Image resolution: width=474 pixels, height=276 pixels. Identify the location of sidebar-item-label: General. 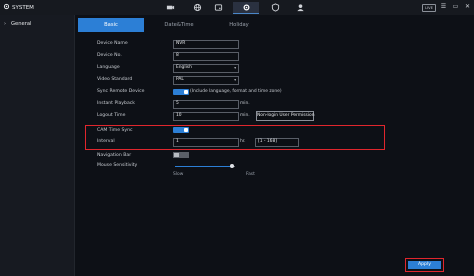
(21, 24).